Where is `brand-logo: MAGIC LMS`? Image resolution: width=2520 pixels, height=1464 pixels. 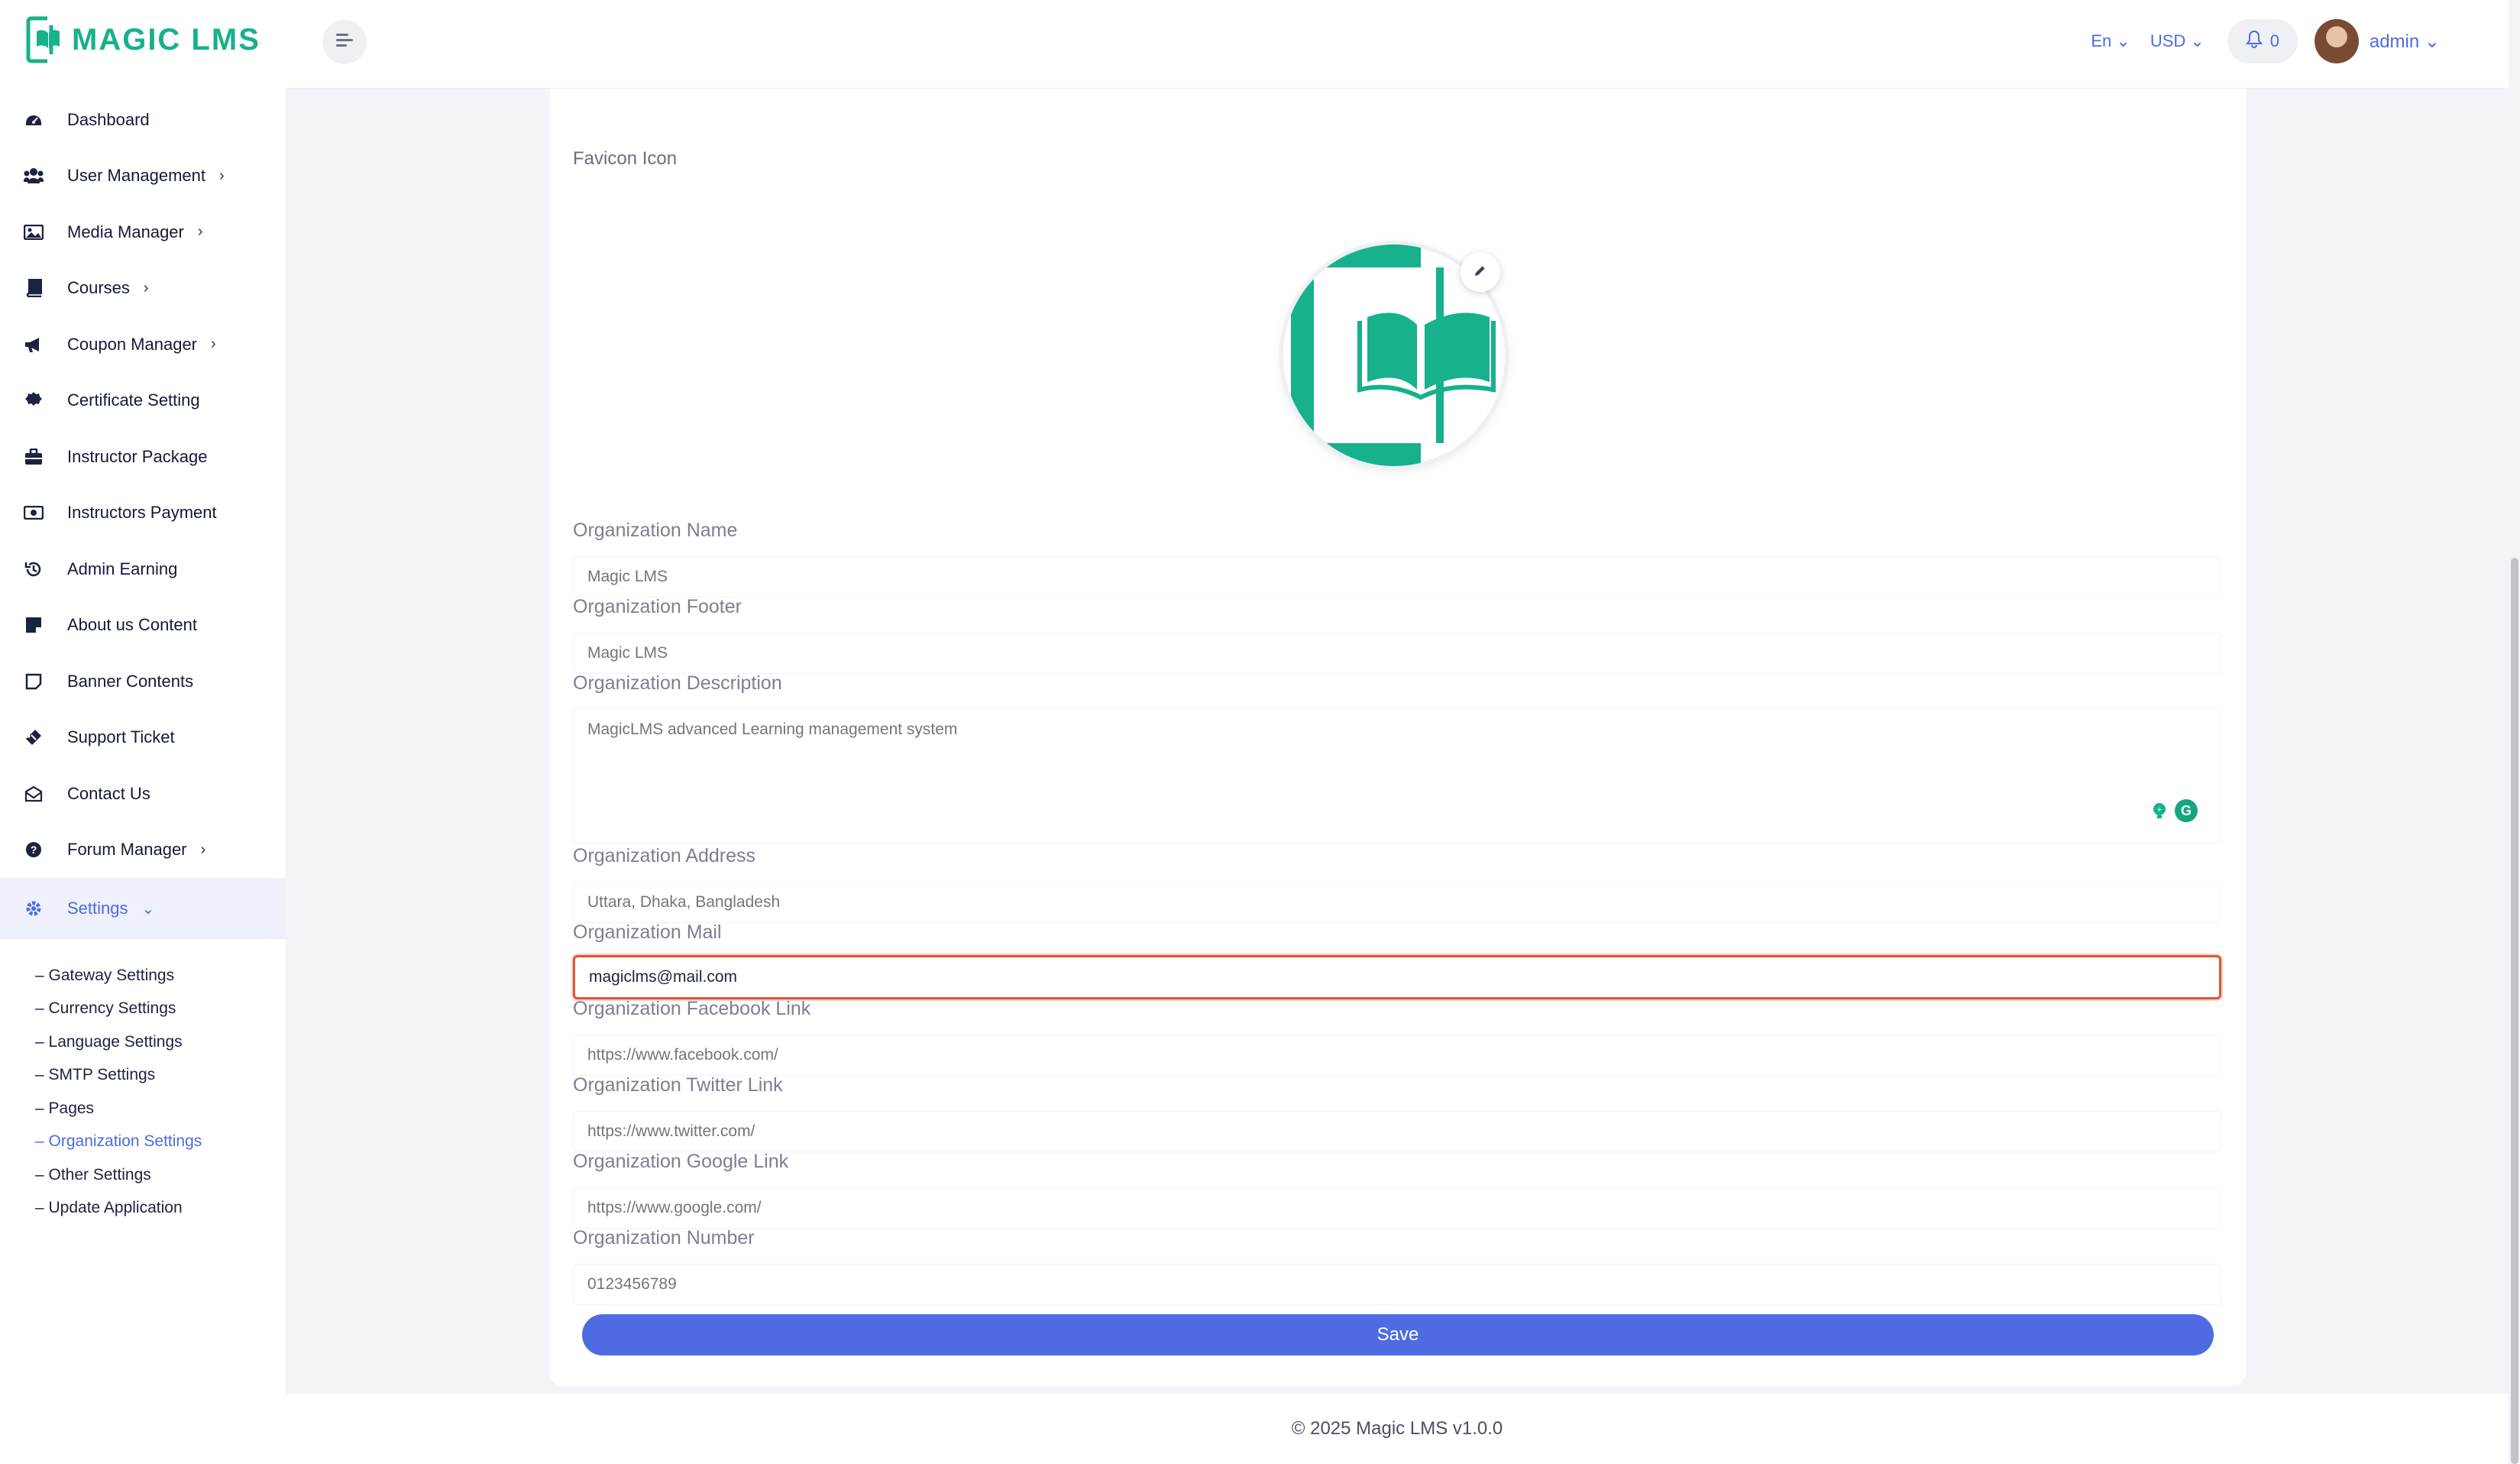 brand-logo: MAGIC LMS is located at coordinates (143, 39).